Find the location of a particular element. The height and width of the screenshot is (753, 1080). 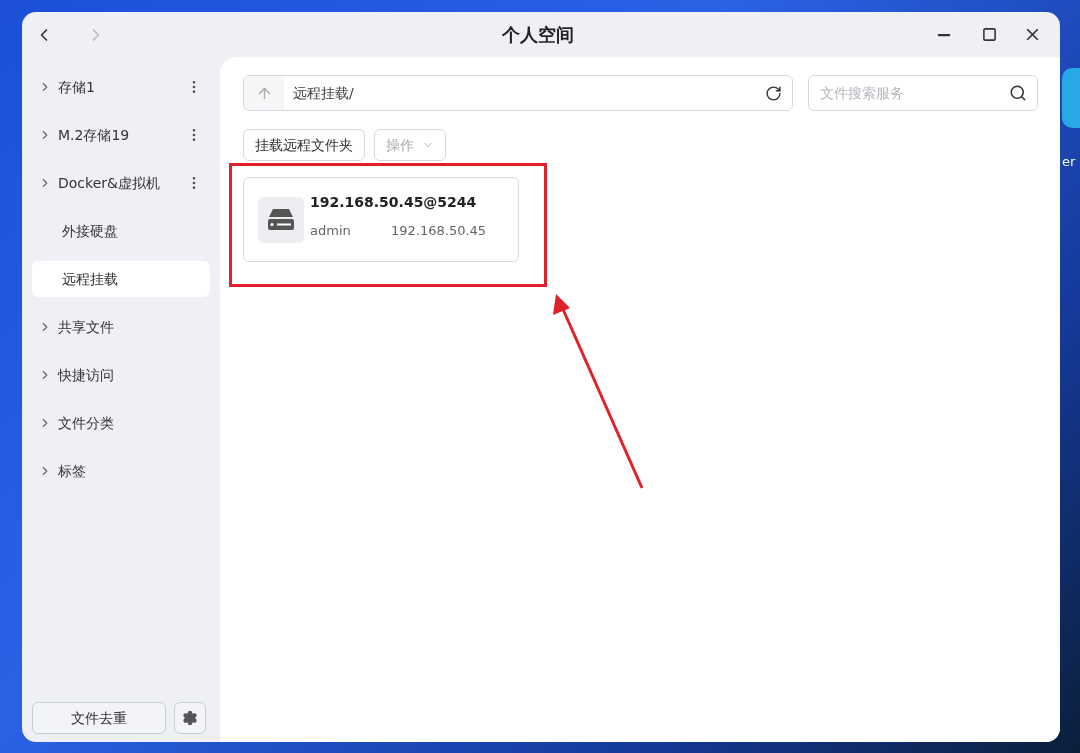

path-field: 远程挂载/ is located at coordinates (518, 93).